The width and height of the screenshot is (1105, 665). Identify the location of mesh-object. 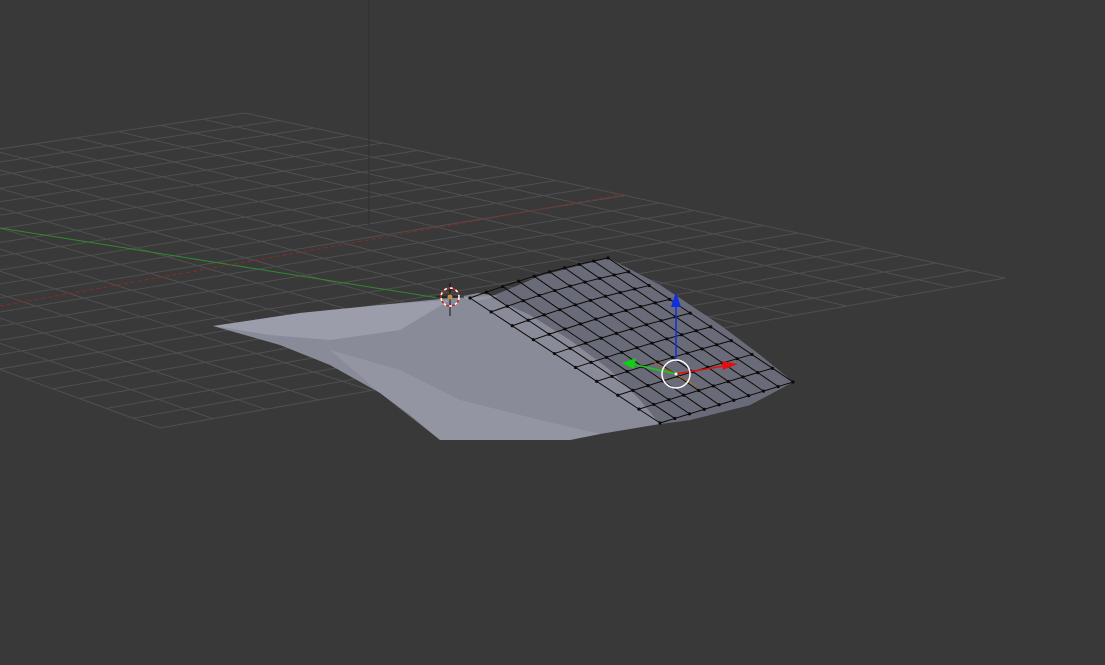
(504, 348).